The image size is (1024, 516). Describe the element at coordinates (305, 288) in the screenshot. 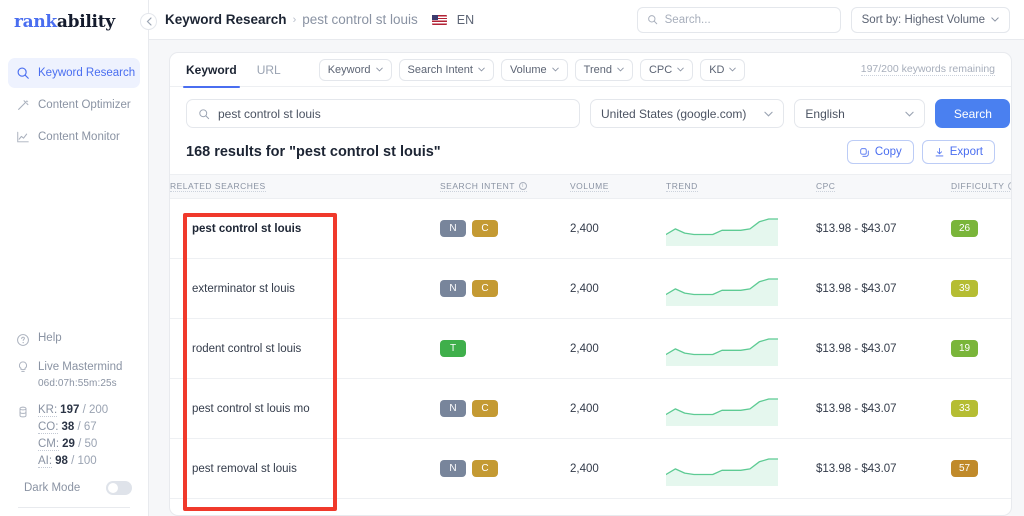

I see `cell-keyword: exterminator st louis` at that location.